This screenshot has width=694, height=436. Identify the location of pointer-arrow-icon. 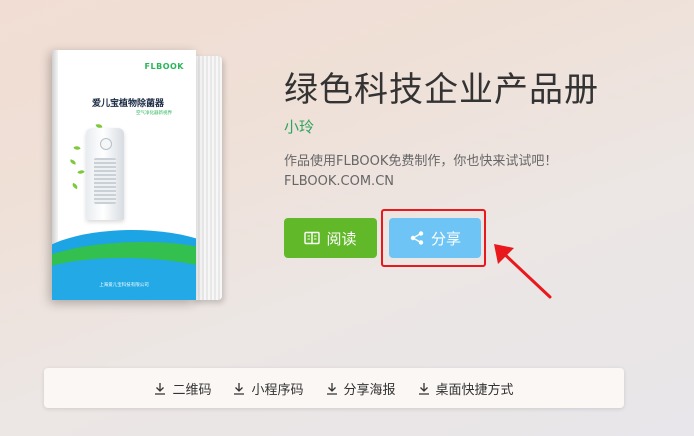
(523, 271).